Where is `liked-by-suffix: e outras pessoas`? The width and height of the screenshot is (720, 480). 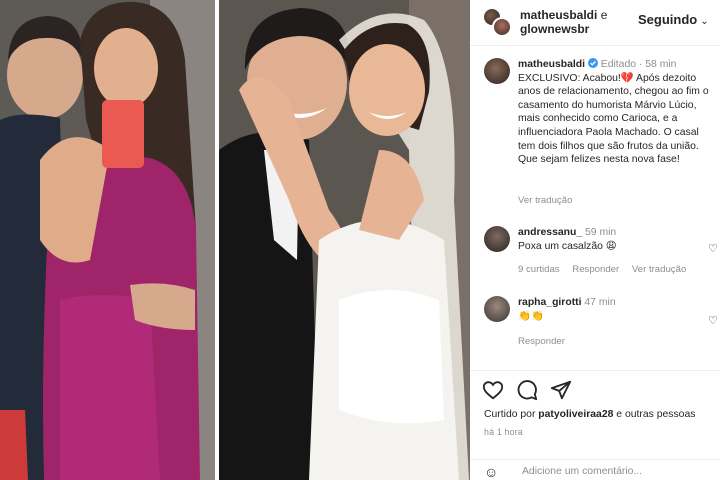 liked-by-suffix: e outras pessoas is located at coordinates (655, 414).